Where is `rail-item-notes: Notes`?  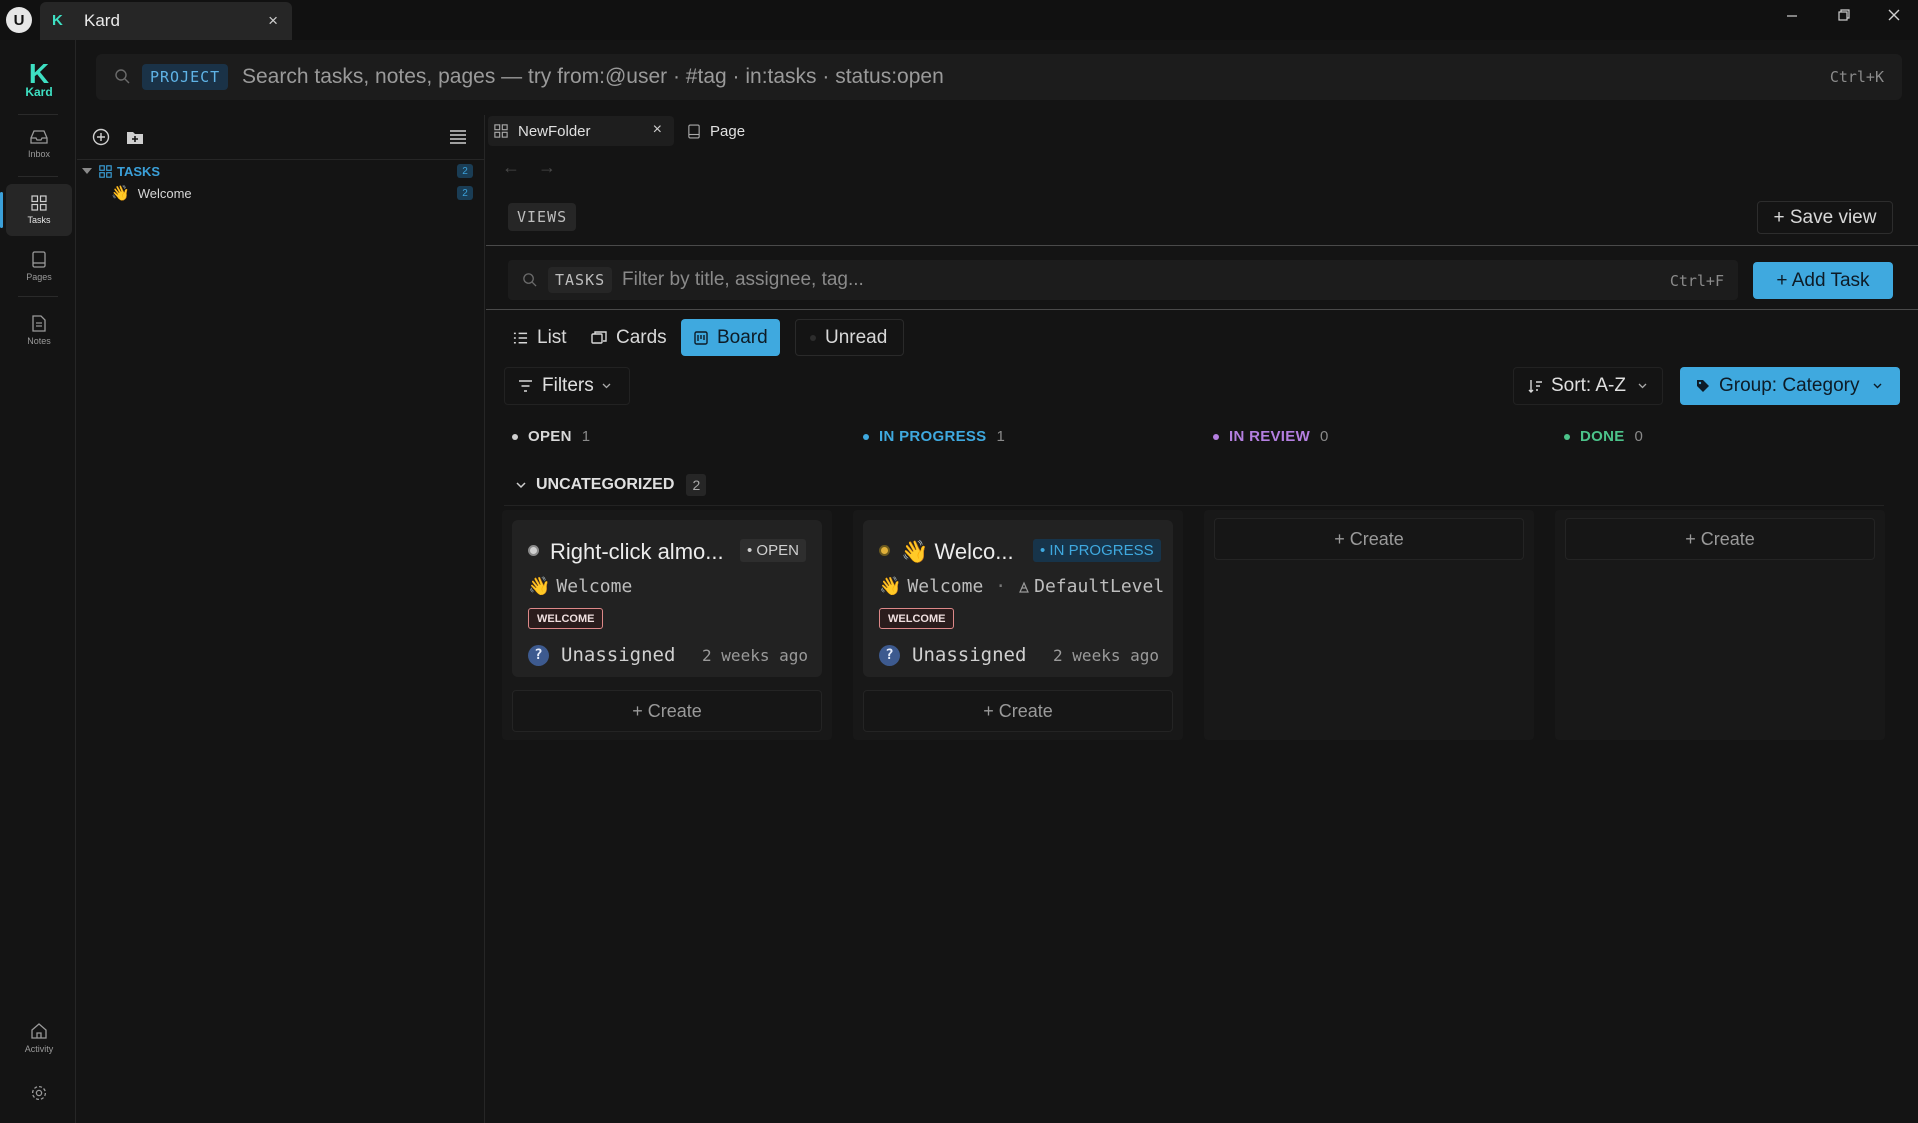
rail-item-notes: Notes is located at coordinates (39, 330).